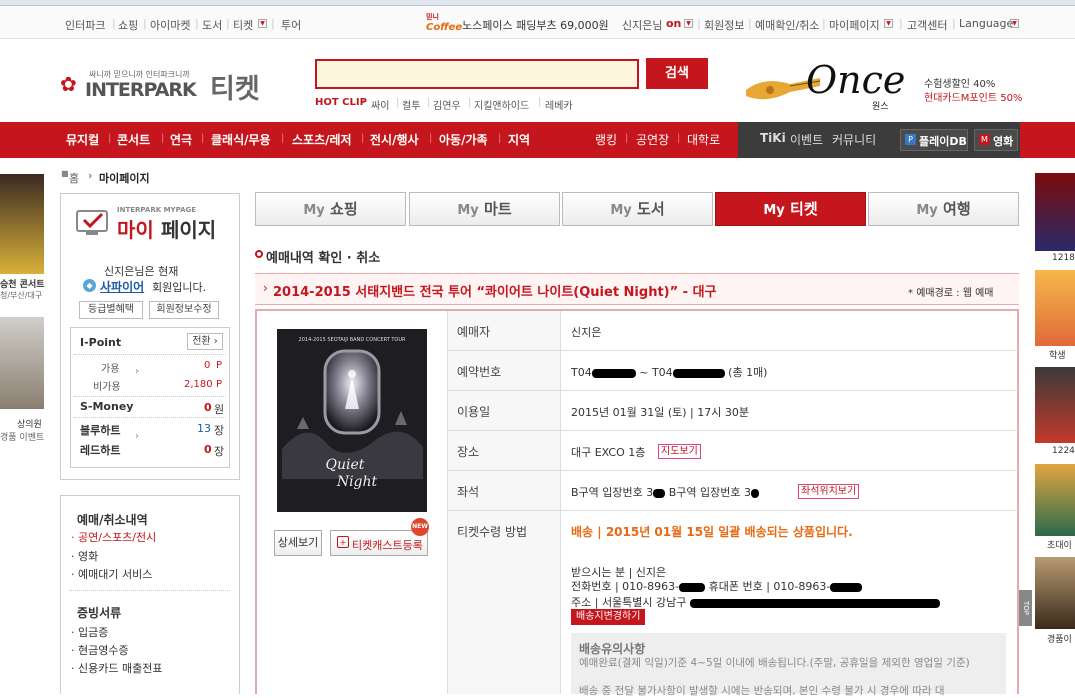 This screenshot has height=698, width=1075. Describe the element at coordinates (986, 23) in the screenshot. I see `toplink-language: Language` at that location.